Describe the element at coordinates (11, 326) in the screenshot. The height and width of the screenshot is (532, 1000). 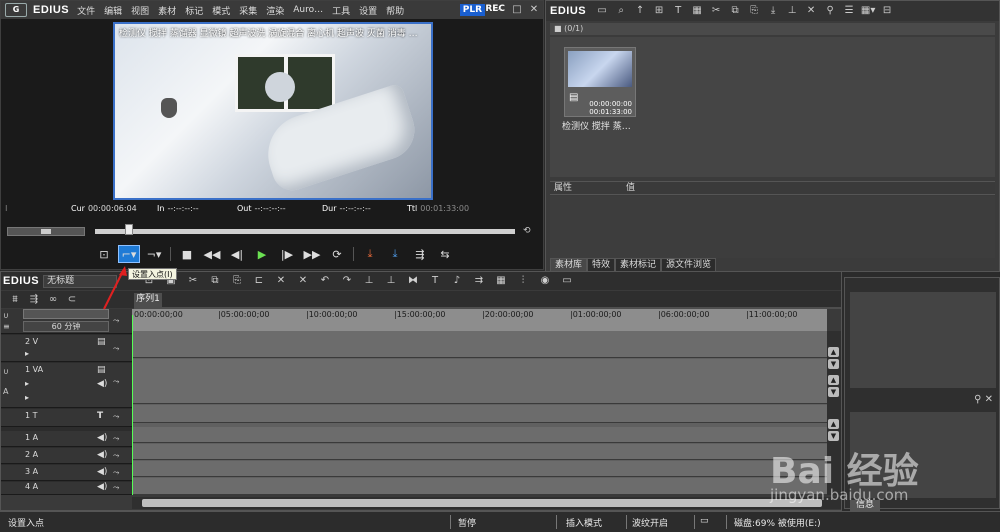
I see `all-tracks-icon: ≡` at that location.